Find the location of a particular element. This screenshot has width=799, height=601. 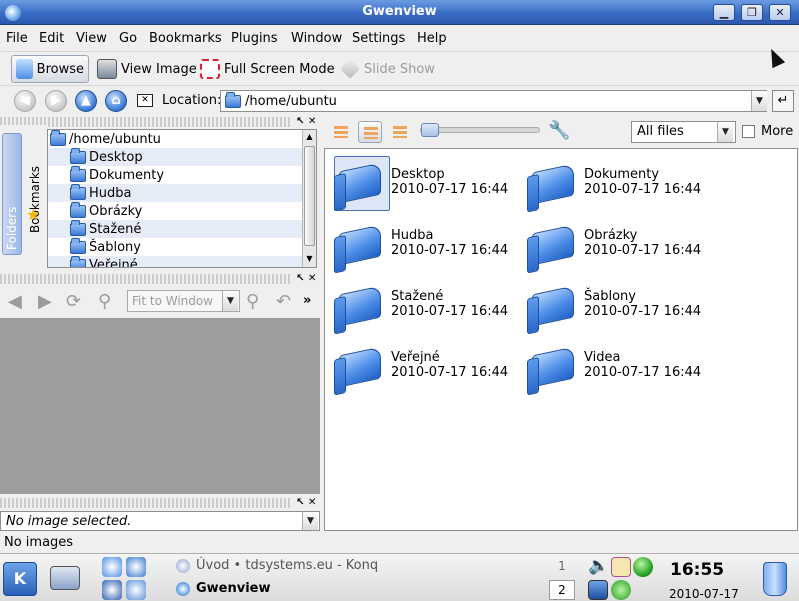

next-icon: ▶ is located at coordinates (45, 301).